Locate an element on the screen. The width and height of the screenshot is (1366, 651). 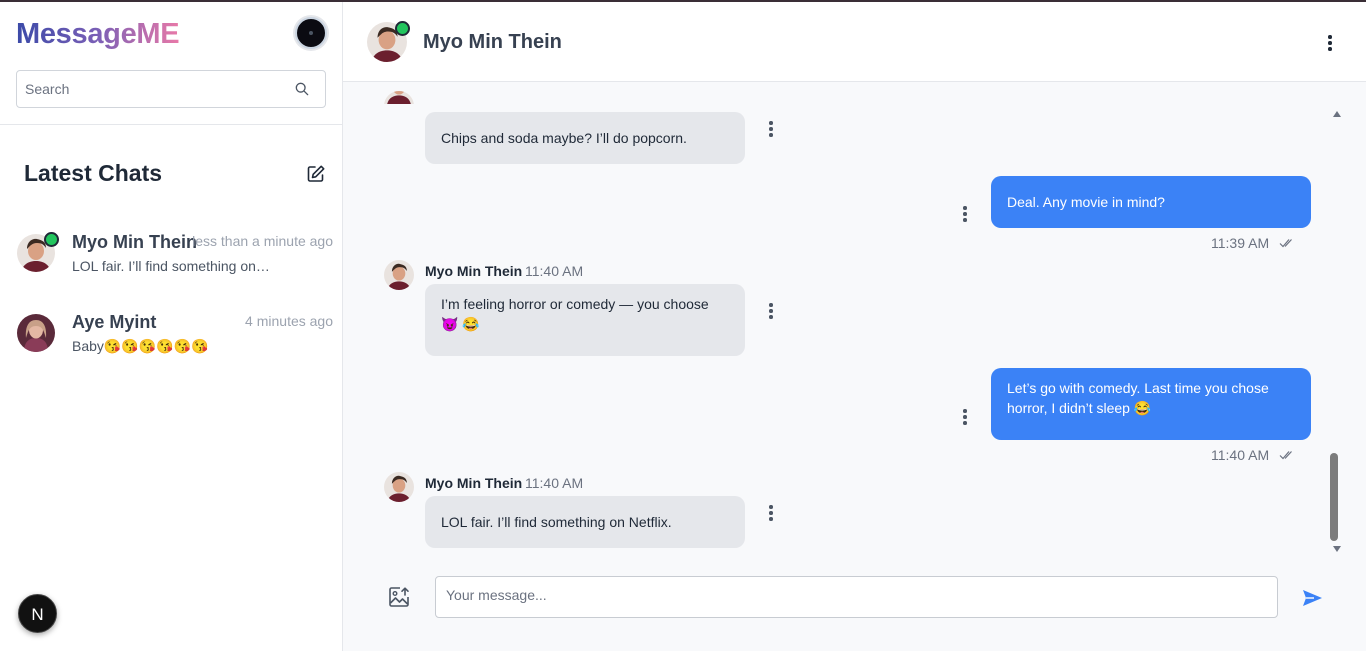
send-icon is located at coordinates (1312, 598).